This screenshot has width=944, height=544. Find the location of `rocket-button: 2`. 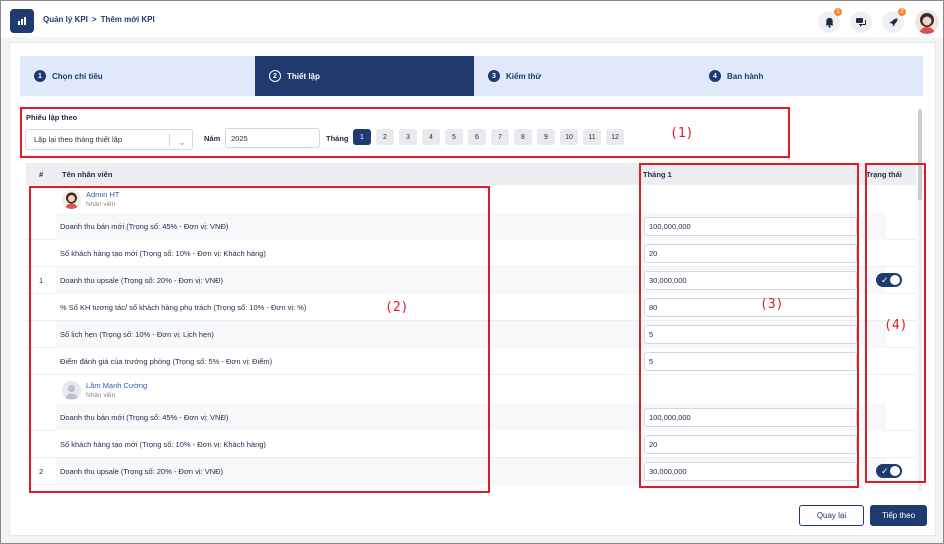

rocket-button: 2 is located at coordinates (894, 20).